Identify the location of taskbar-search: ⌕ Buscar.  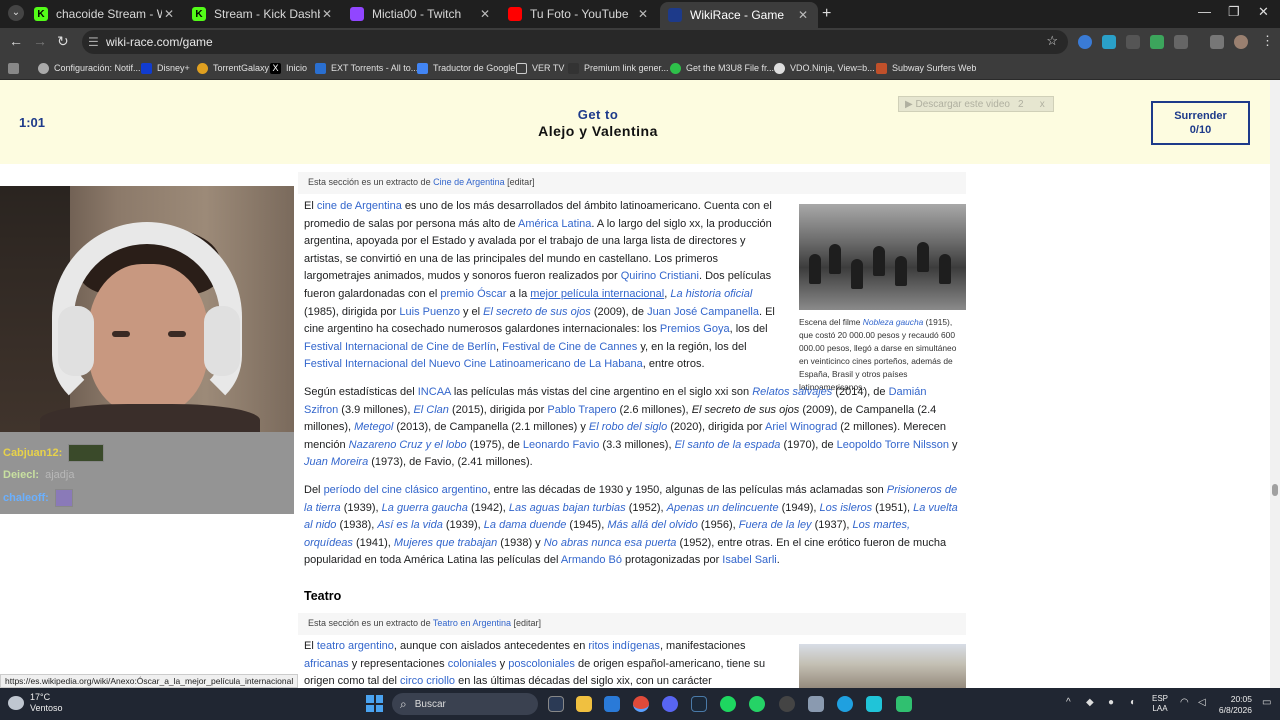
(465, 704).